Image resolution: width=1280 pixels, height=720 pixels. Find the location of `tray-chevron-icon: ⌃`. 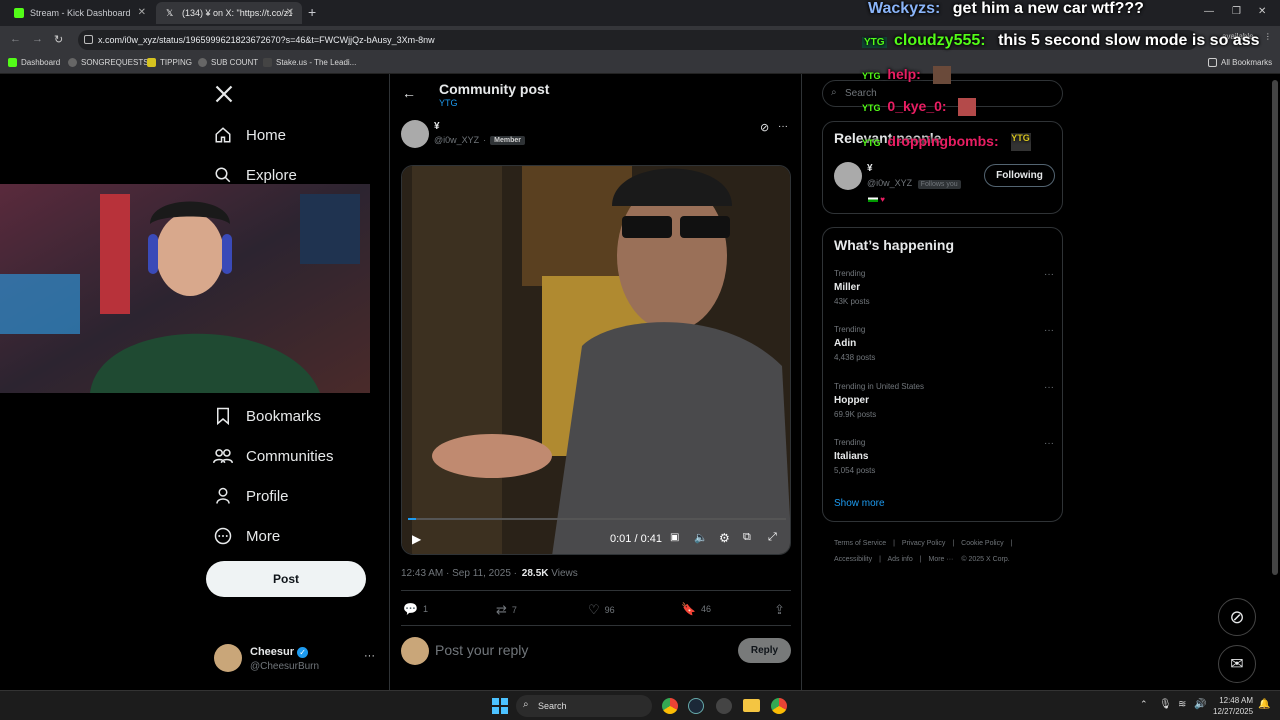

tray-chevron-icon: ⌃ is located at coordinates (1144, 704).